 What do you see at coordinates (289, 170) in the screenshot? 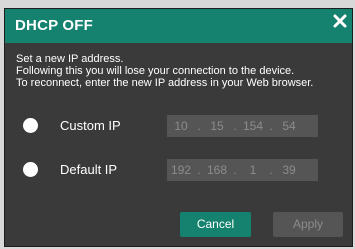
I see `ip-octet: 39` at bounding box center [289, 170].